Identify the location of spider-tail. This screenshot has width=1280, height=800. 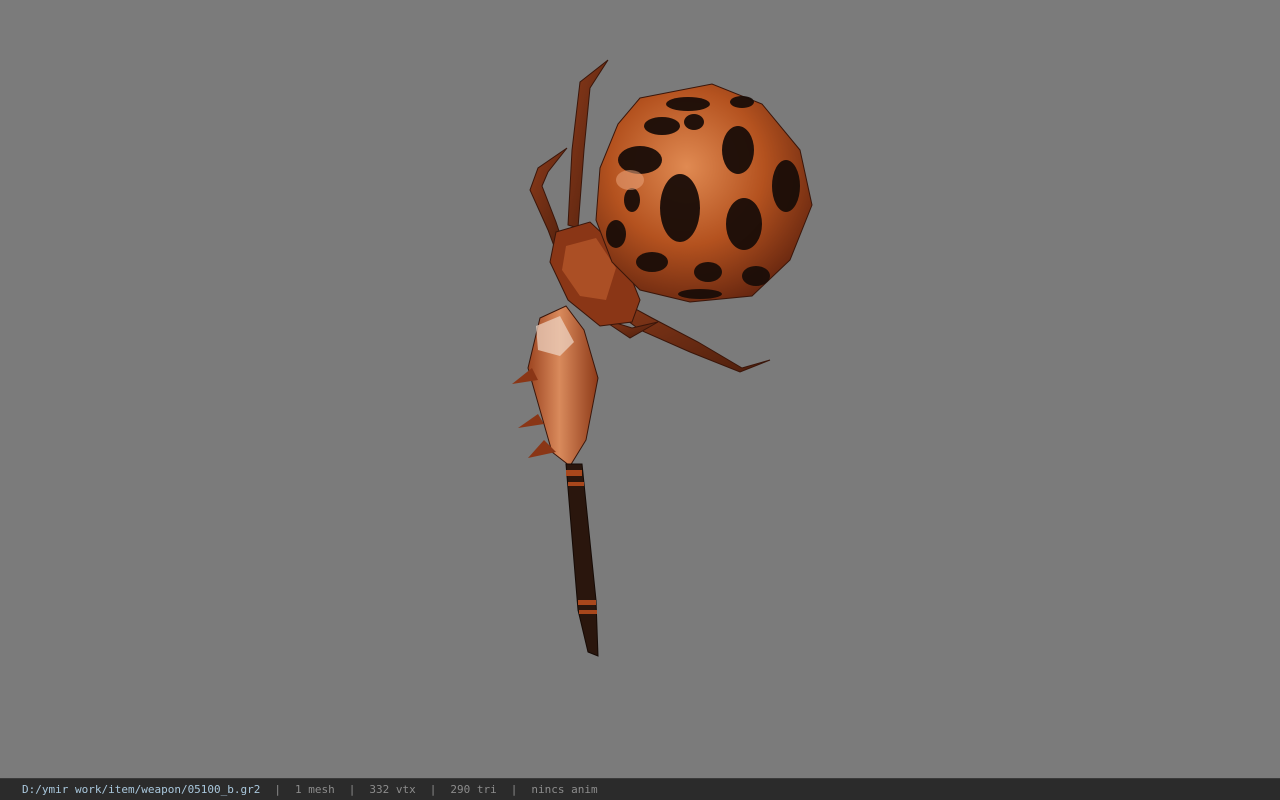
(555, 386).